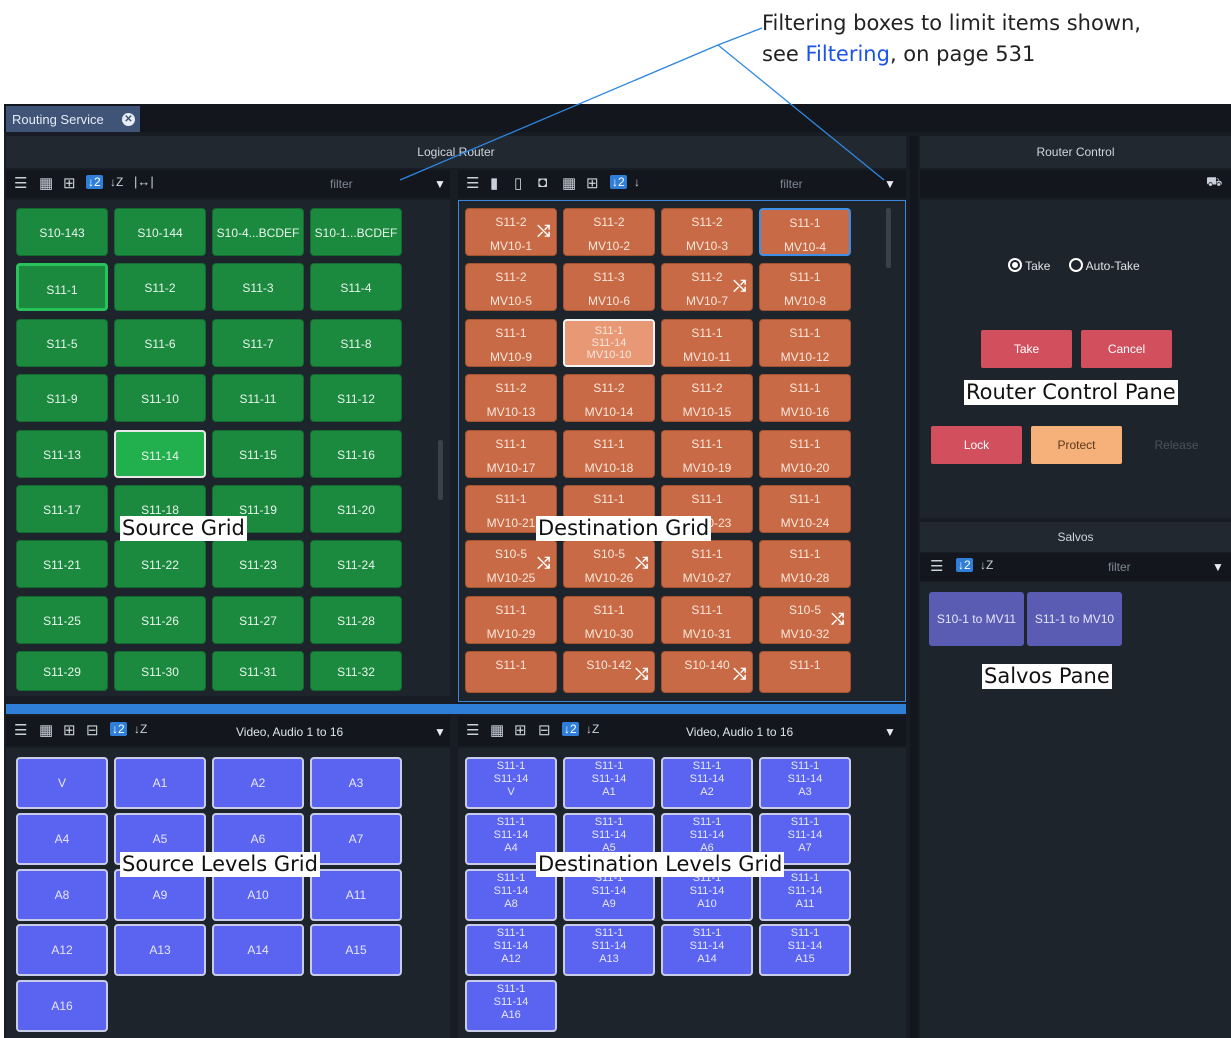 This screenshot has height=1038, width=1231. What do you see at coordinates (1104, 264) in the screenshot?
I see `auto-take-radio: Auto-Take` at bounding box center [1104, 264].